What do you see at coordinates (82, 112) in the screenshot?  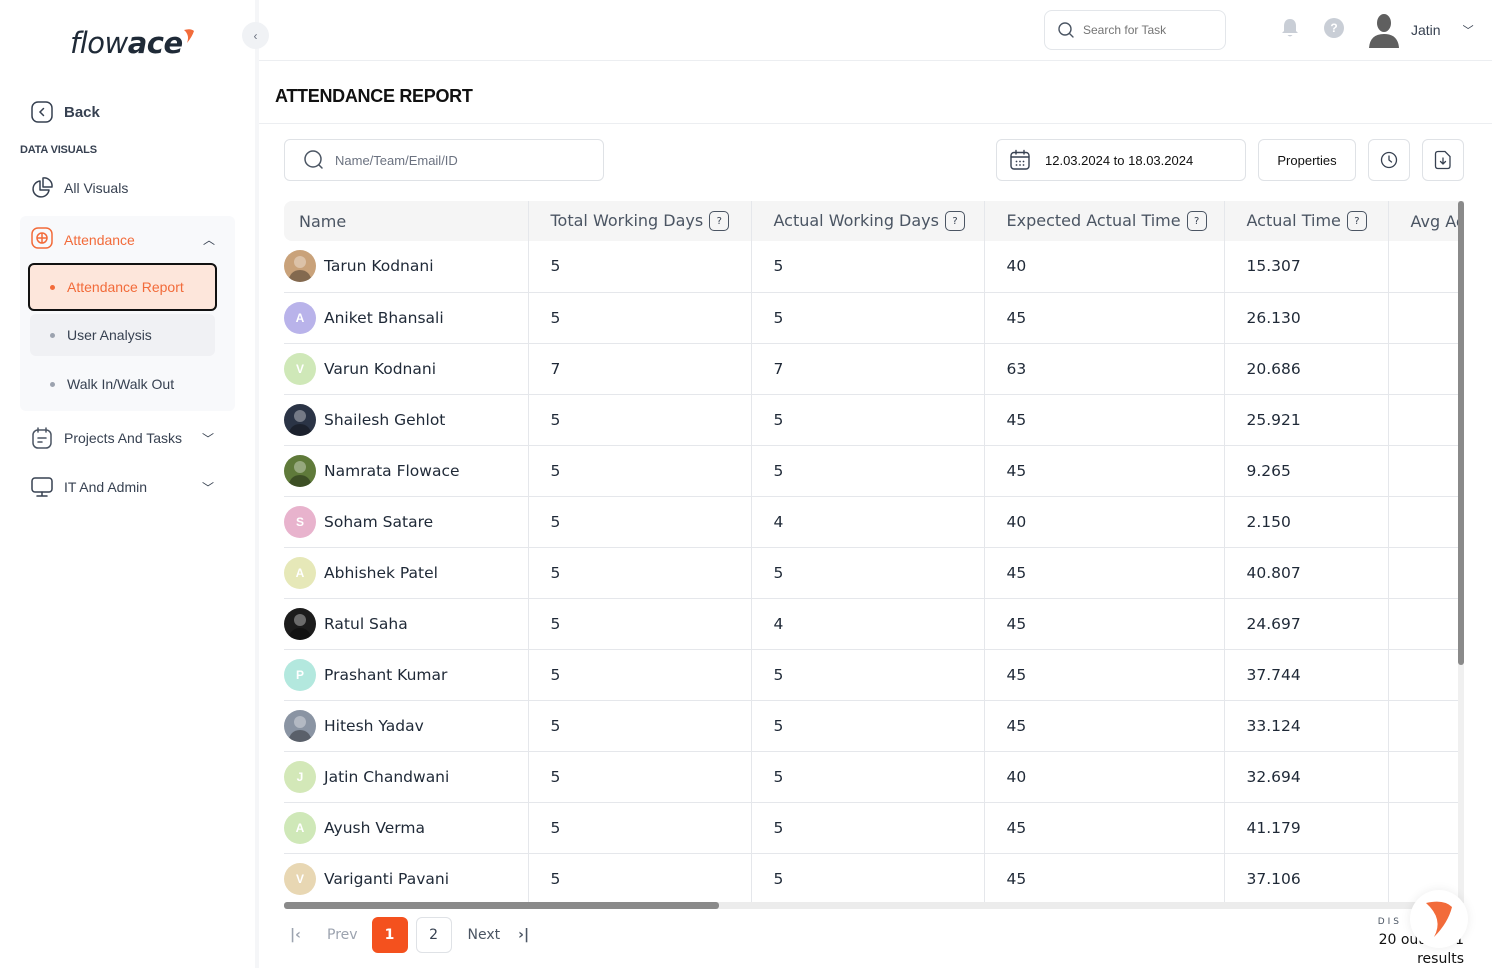 I see `back-label: Back` at bounding box center [82, 112].